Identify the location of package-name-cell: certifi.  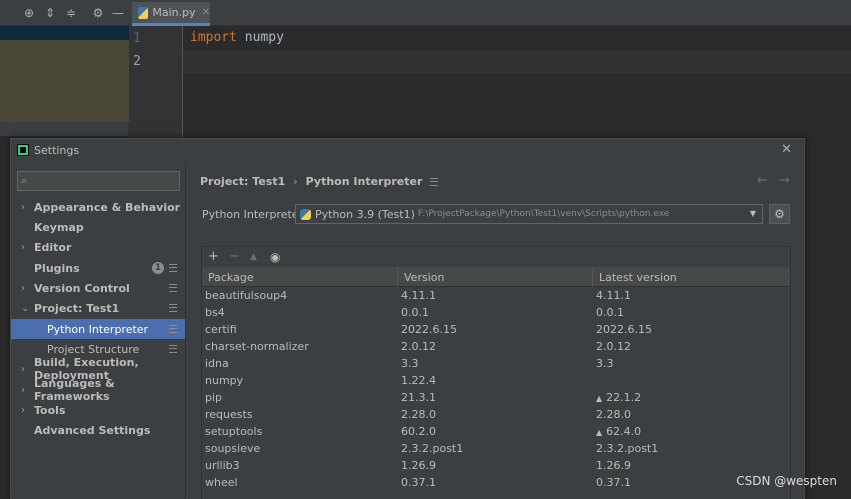
(221, 329).